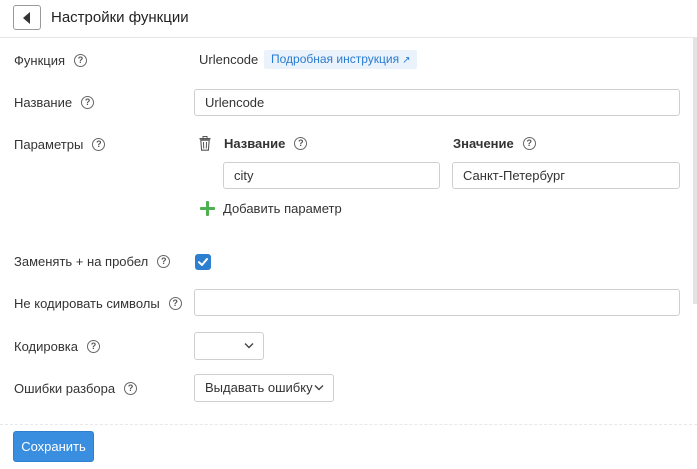 This screenshot has width=697, height=469. I want to click on encoding-label-row: Кодировка ?, so click(57, 346).